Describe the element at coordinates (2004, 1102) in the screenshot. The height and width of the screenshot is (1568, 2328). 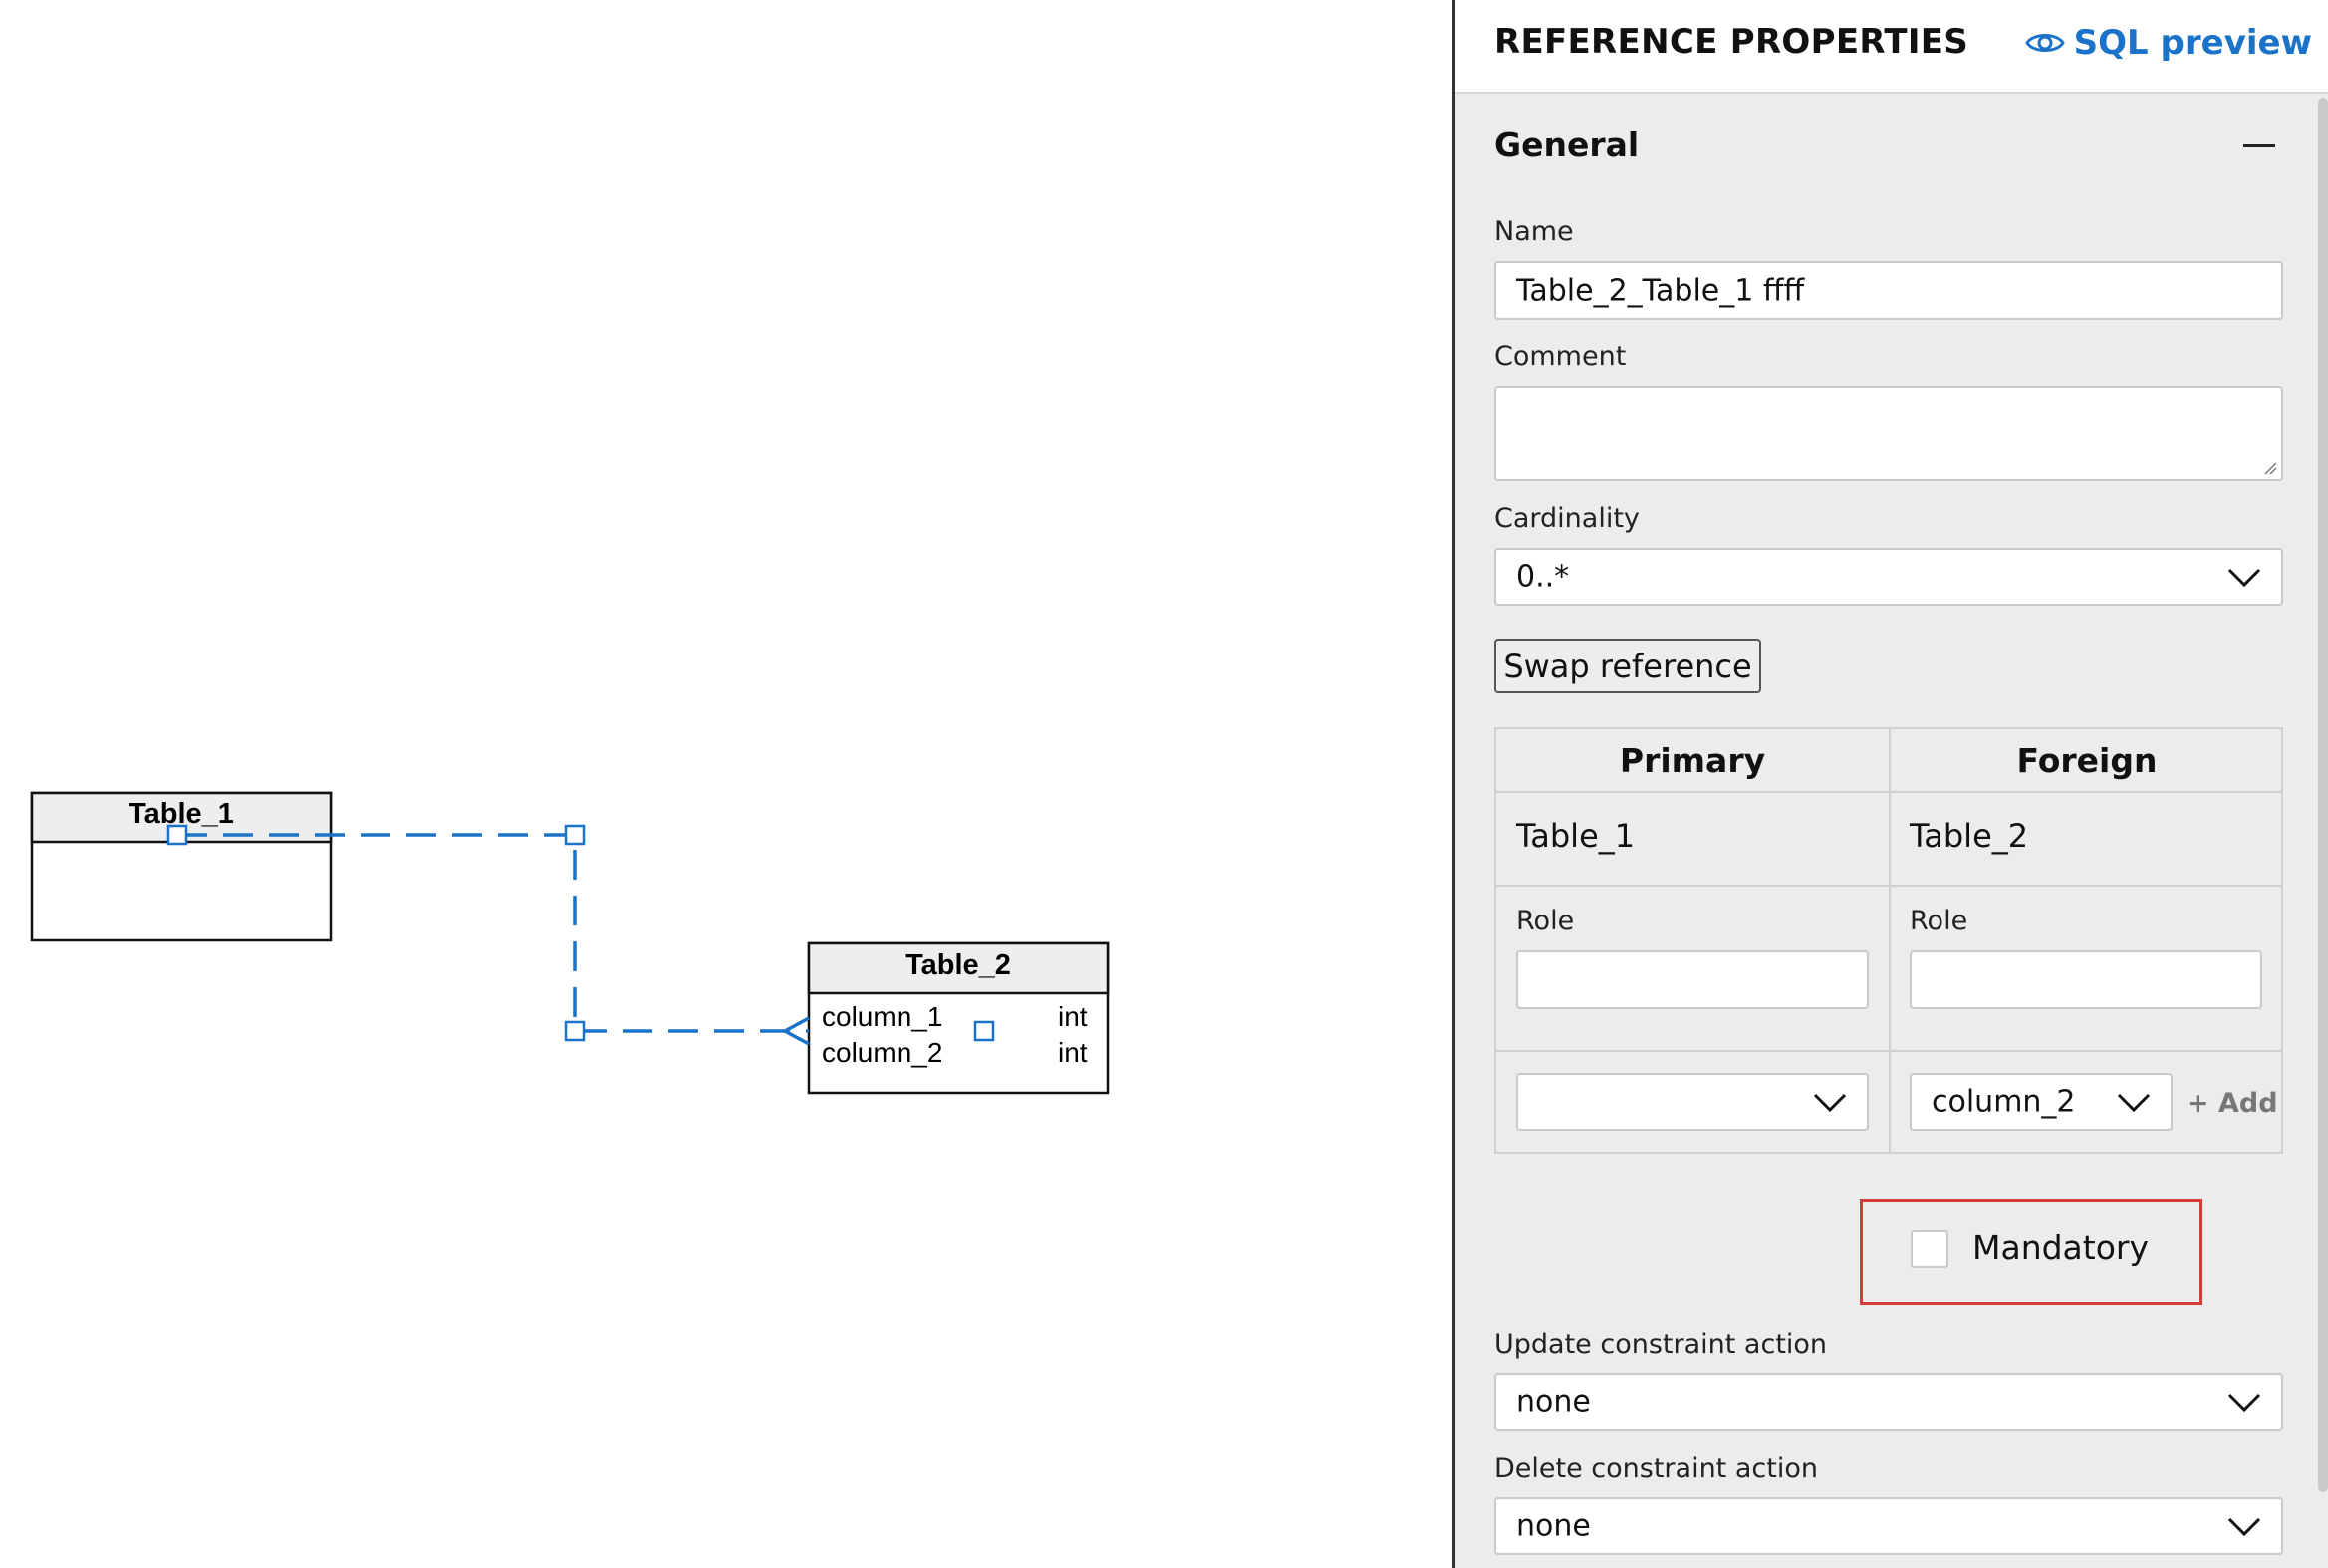
I see `foreign-column-value: column_2` at that location.